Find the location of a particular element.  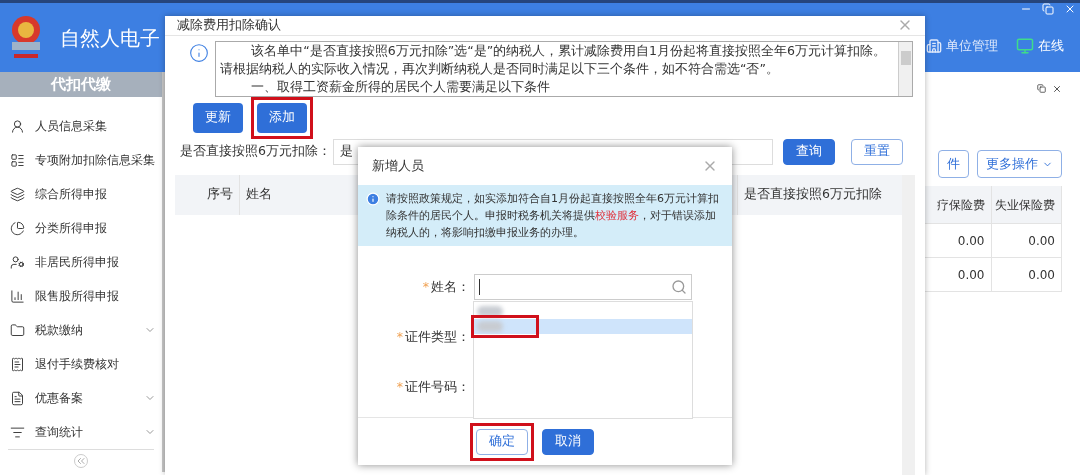

column-header: 姓名 is located at coordinates (259, 194).